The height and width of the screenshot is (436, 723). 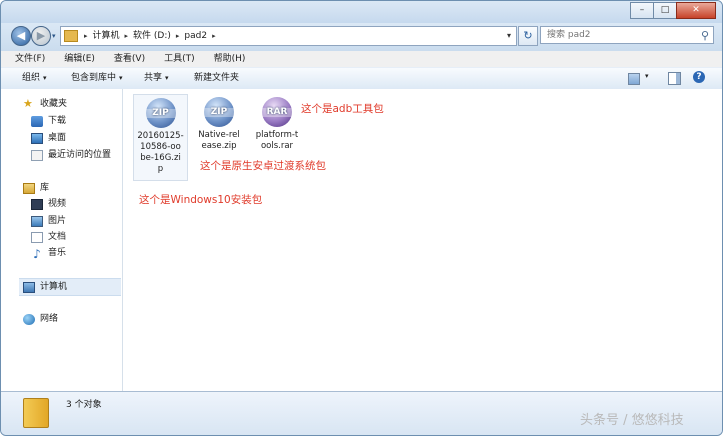 I want to click on annotation-adb: 这个是adb工具包, so click(x=342, y=109).